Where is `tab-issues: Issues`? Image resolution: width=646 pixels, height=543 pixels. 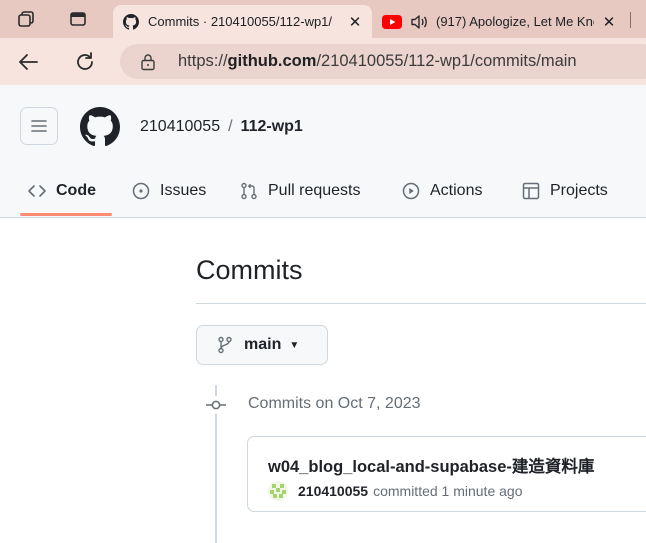 tab-issues: Issues is located at coordinates (169, 191).